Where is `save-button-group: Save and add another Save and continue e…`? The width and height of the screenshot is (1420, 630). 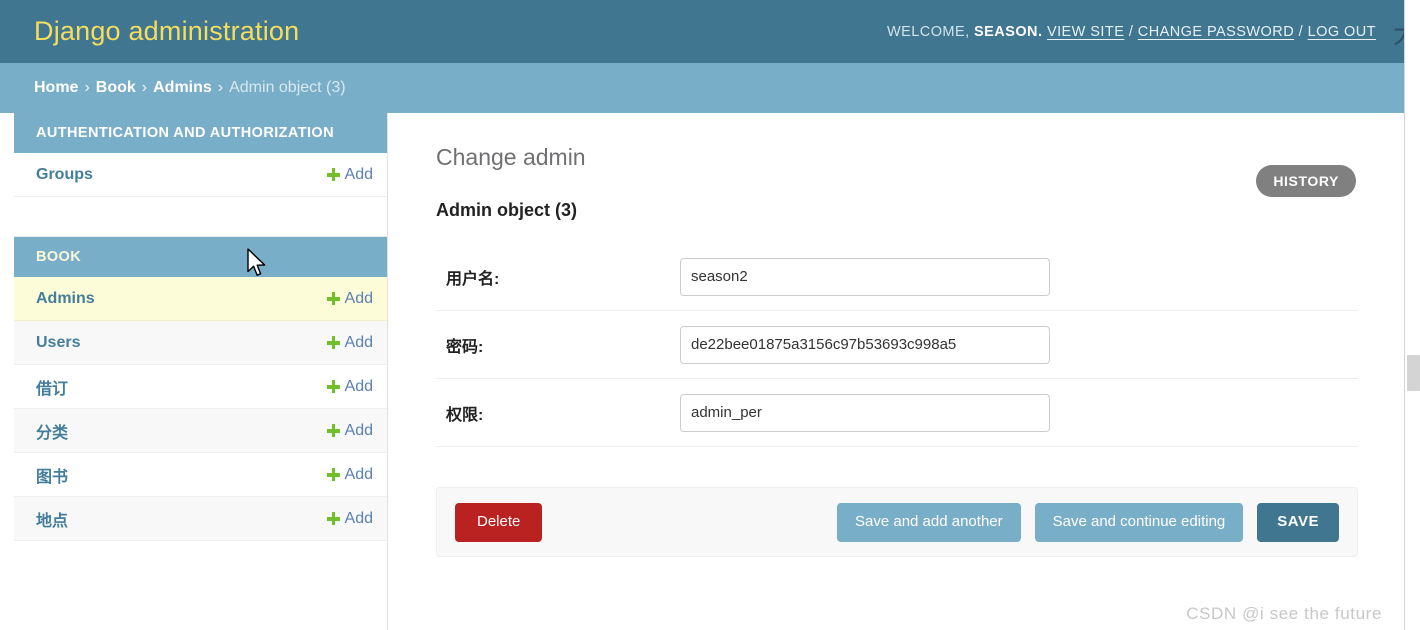
save-button-group: Save and add another Save and continue e… is located at coordinates (1088, 522).